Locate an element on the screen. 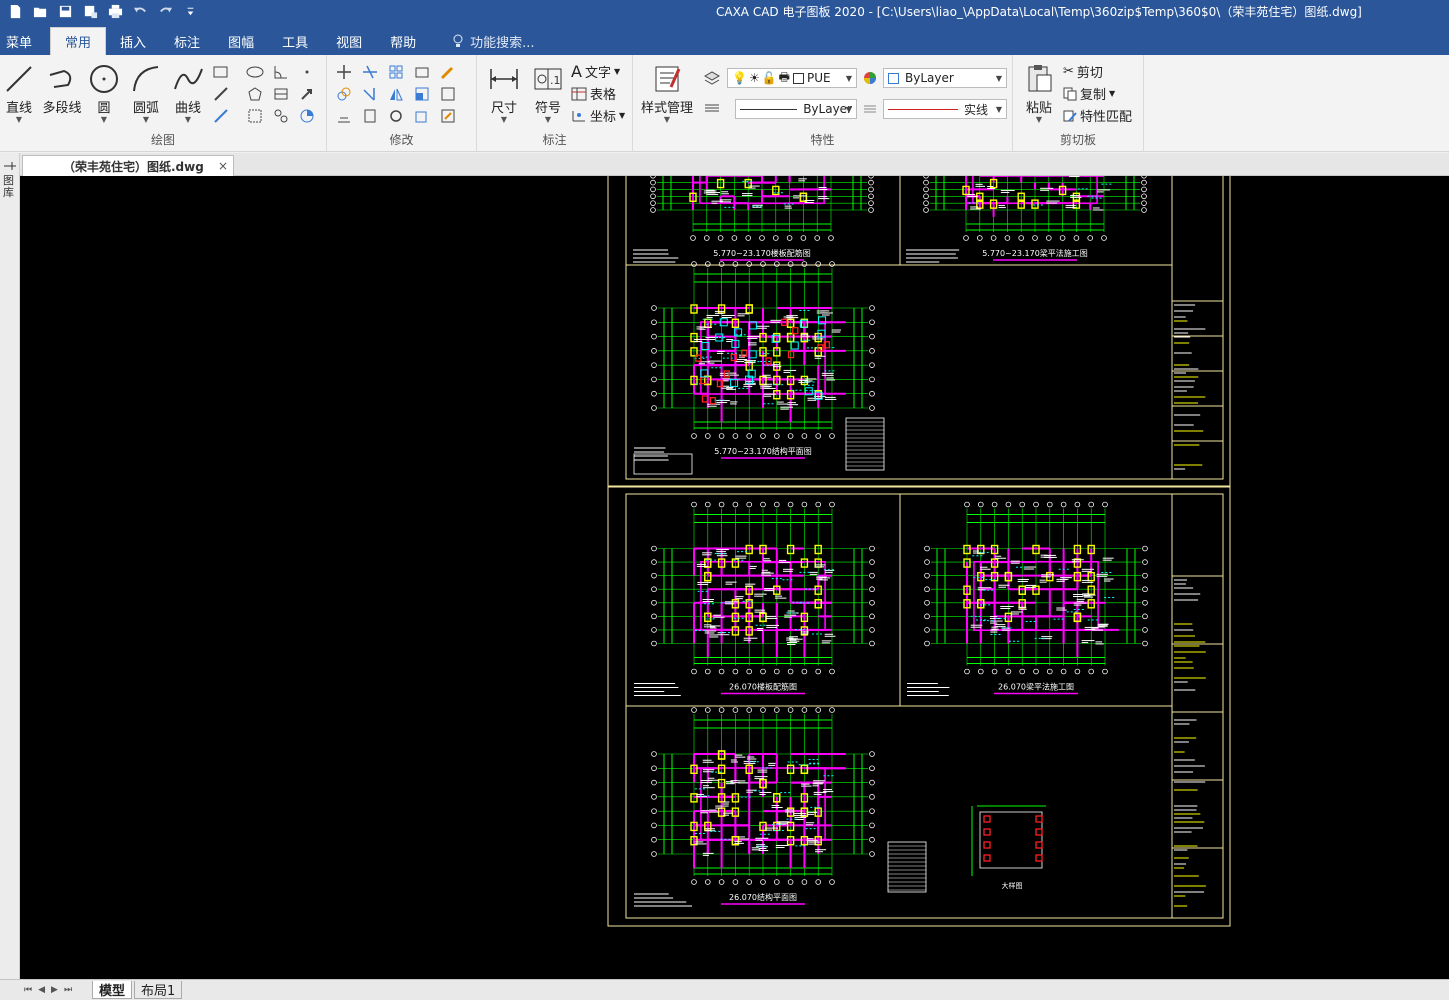 The image size is (1449, 1000). save-as-icon is located at coordinates (90, 11).